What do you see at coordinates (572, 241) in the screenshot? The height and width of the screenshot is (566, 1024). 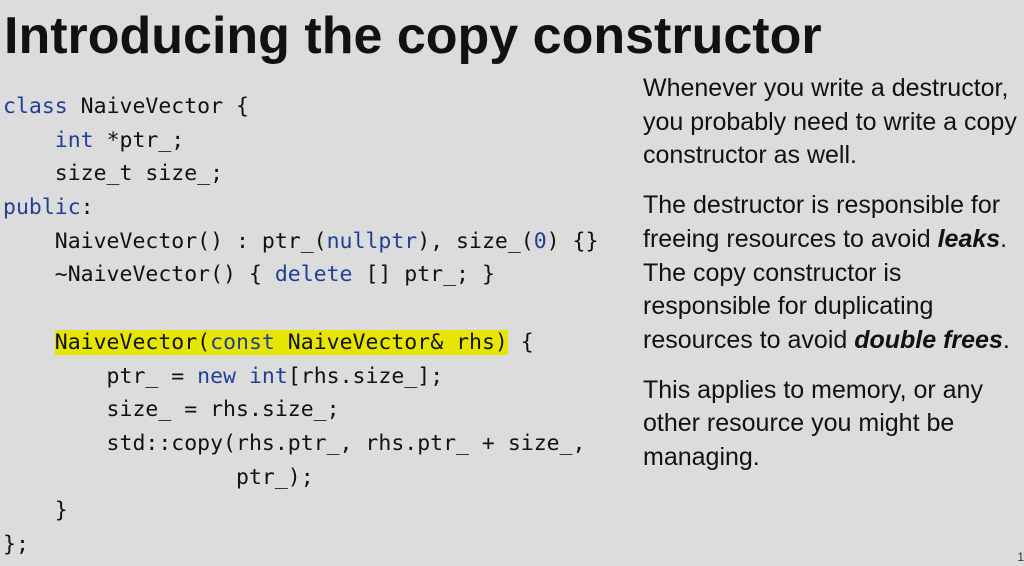 I see `code-text: ) {}` at bounding box center [572, 241].